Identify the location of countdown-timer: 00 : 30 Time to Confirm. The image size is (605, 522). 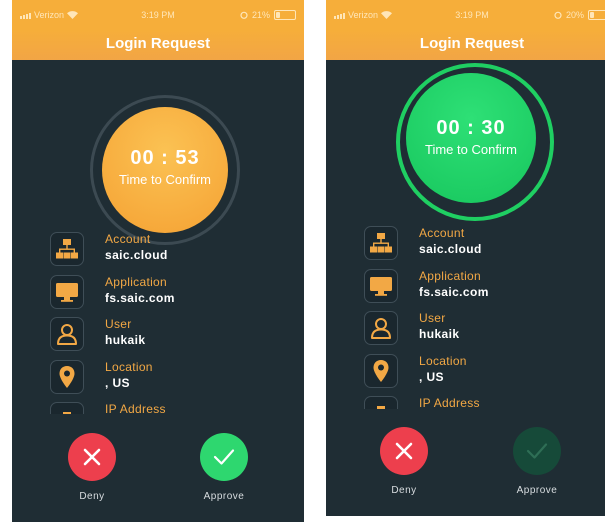
(471, 138).